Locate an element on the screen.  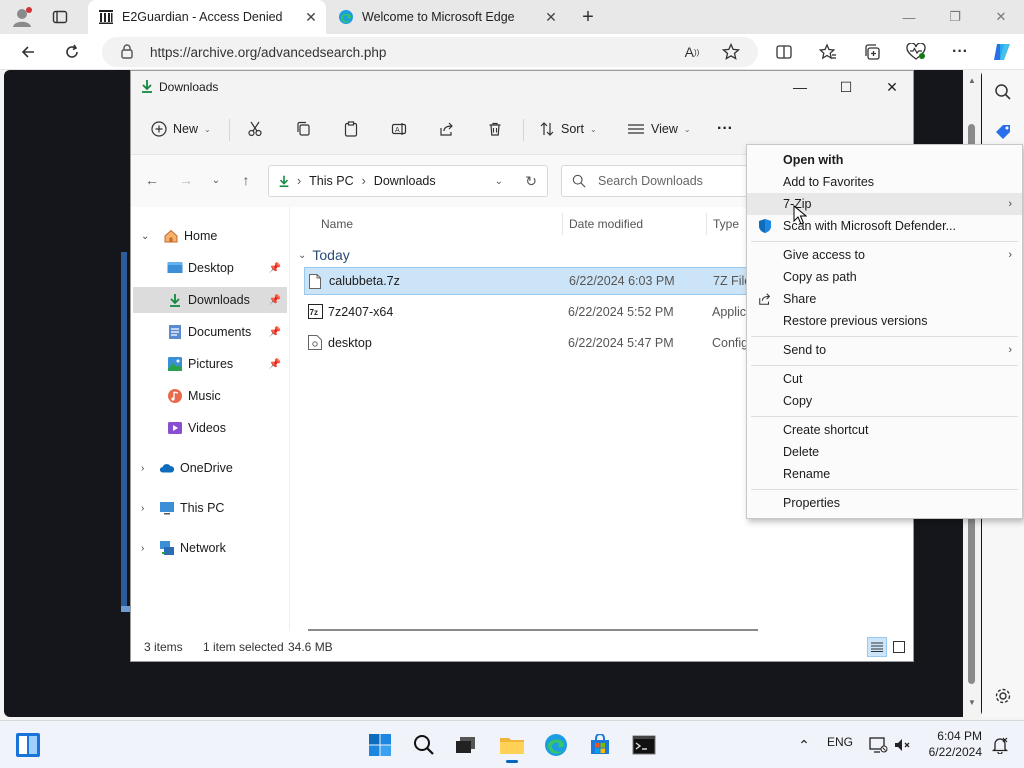
menu-item-create-shortcut: Create shortcut is located at coordinates (884, 430).